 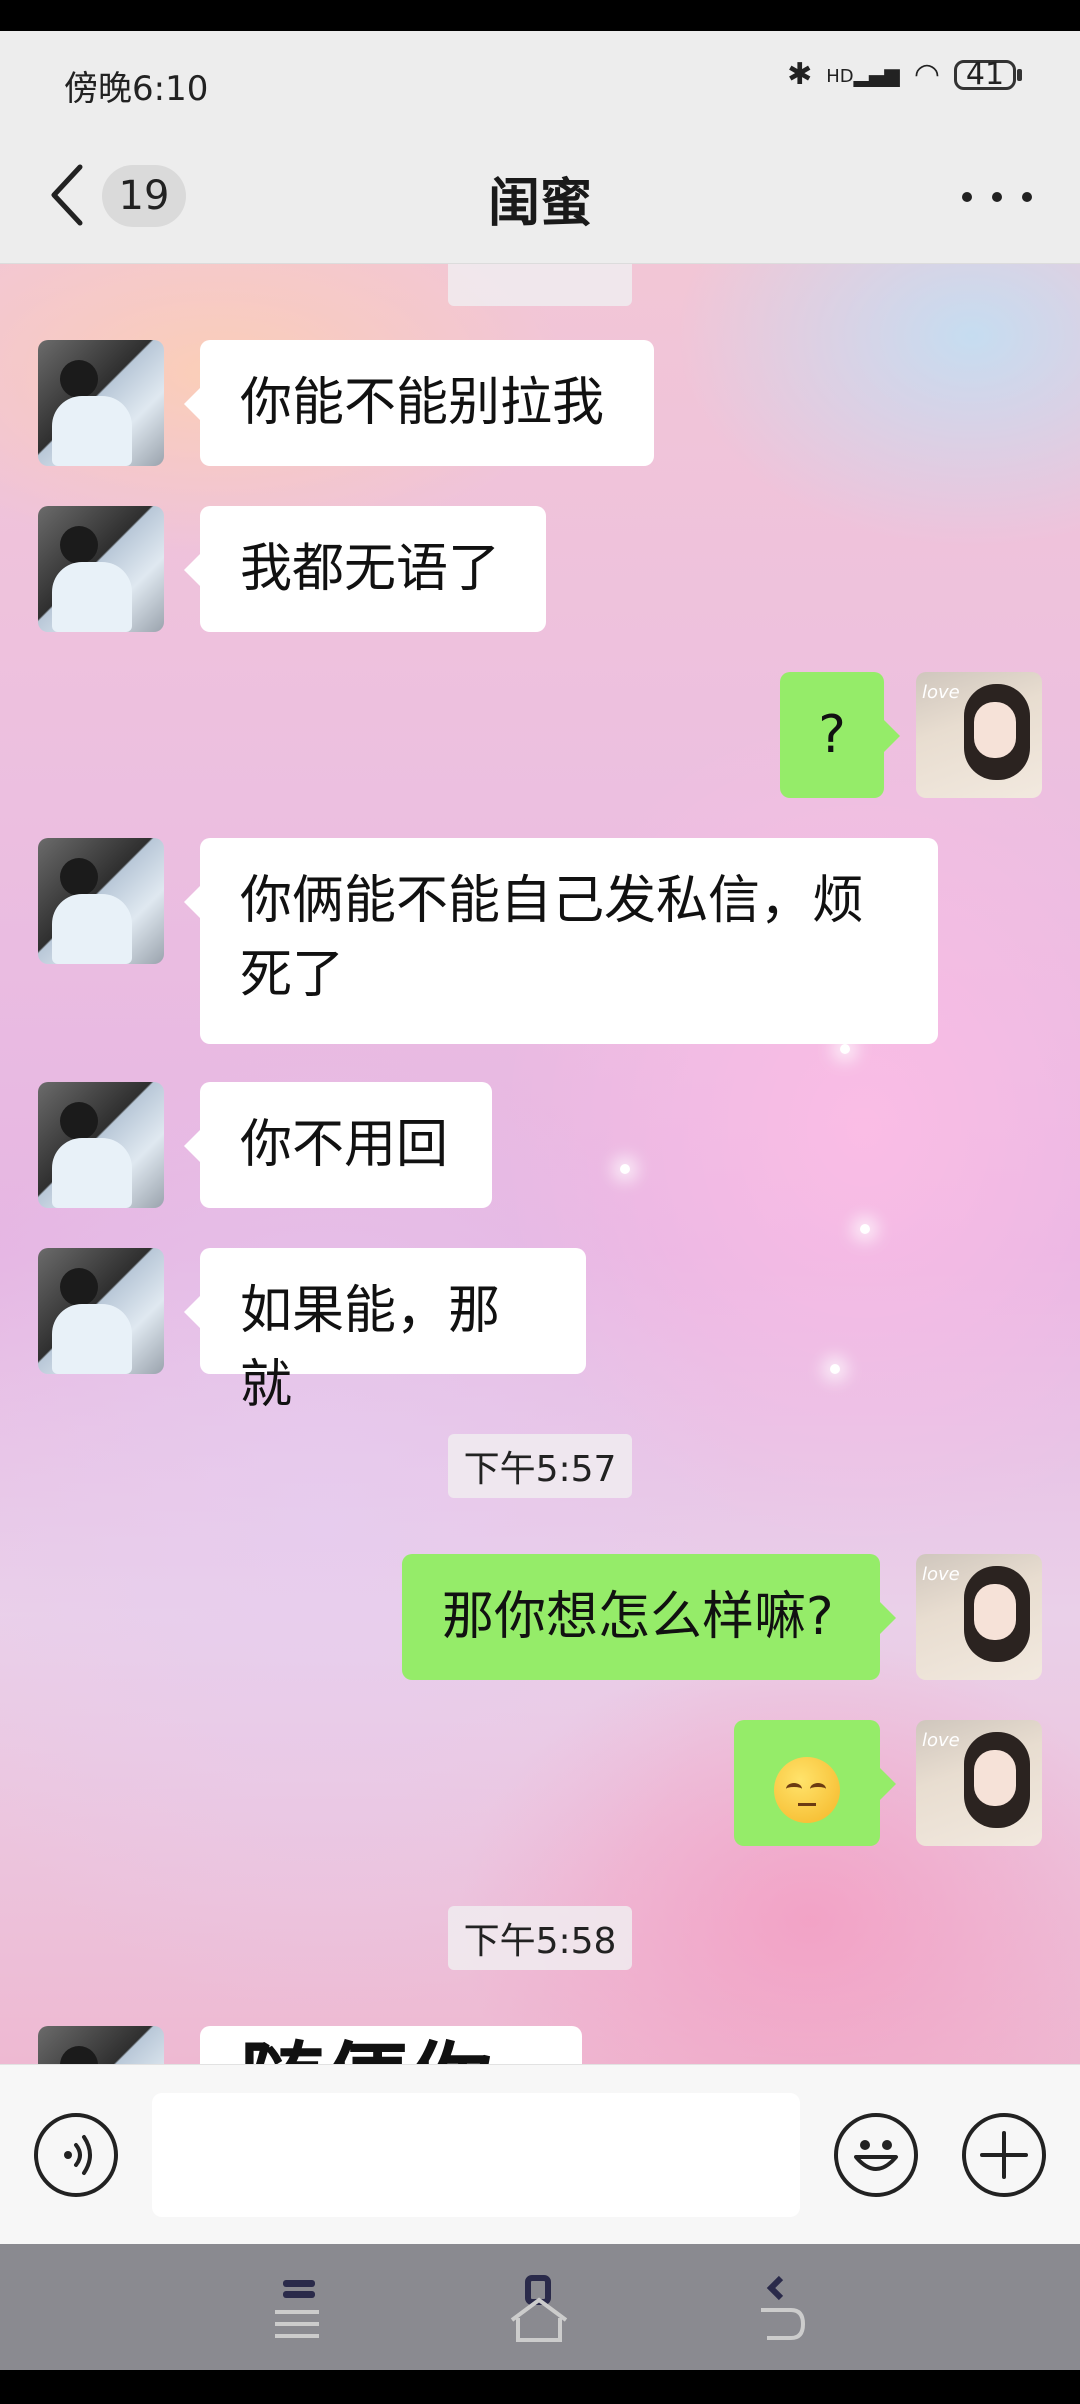 I want to click on emoji-mouth, so click(x=807, y=1804).